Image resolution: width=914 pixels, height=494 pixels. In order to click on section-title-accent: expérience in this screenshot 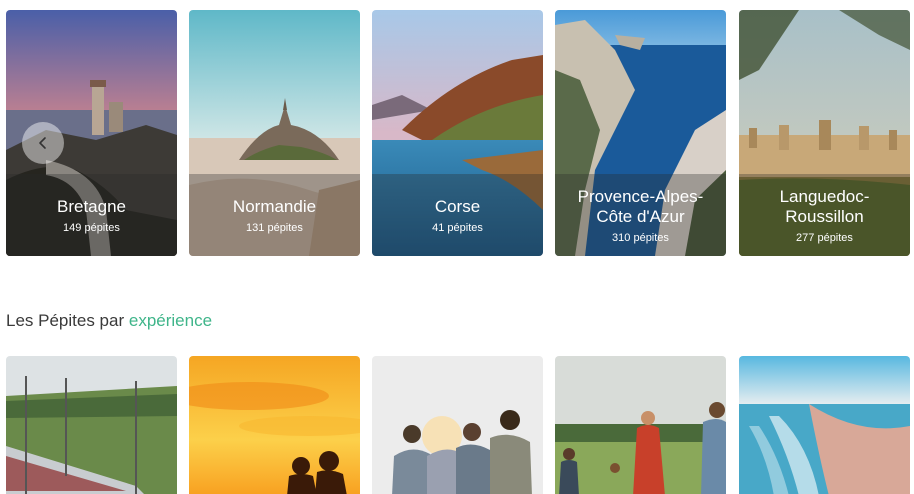, I will do `click(170, 320)`.